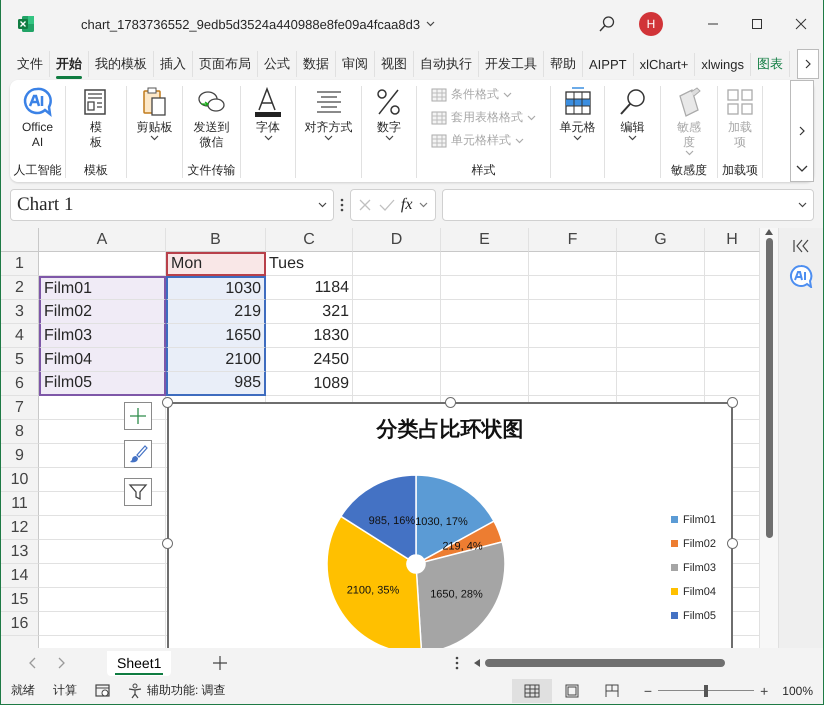 The height and width of the screenshot is (705, 824). I want to click on slider-thumb, so click(706, 690).